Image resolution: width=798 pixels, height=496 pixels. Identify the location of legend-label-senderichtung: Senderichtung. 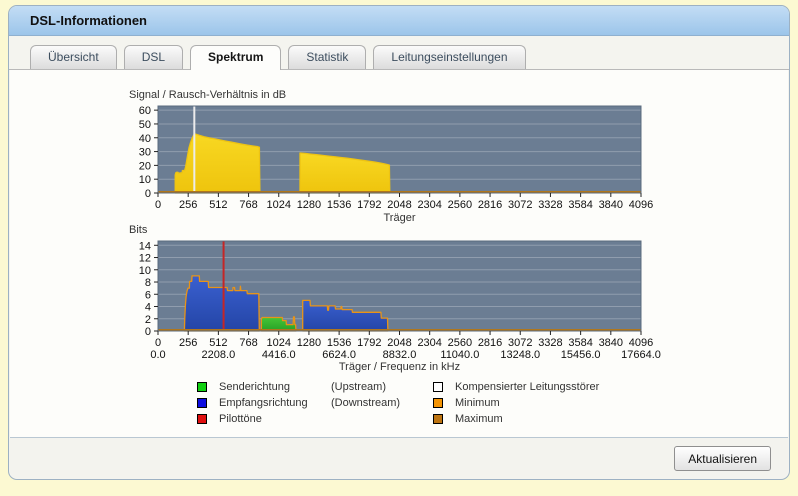
(254, 387).